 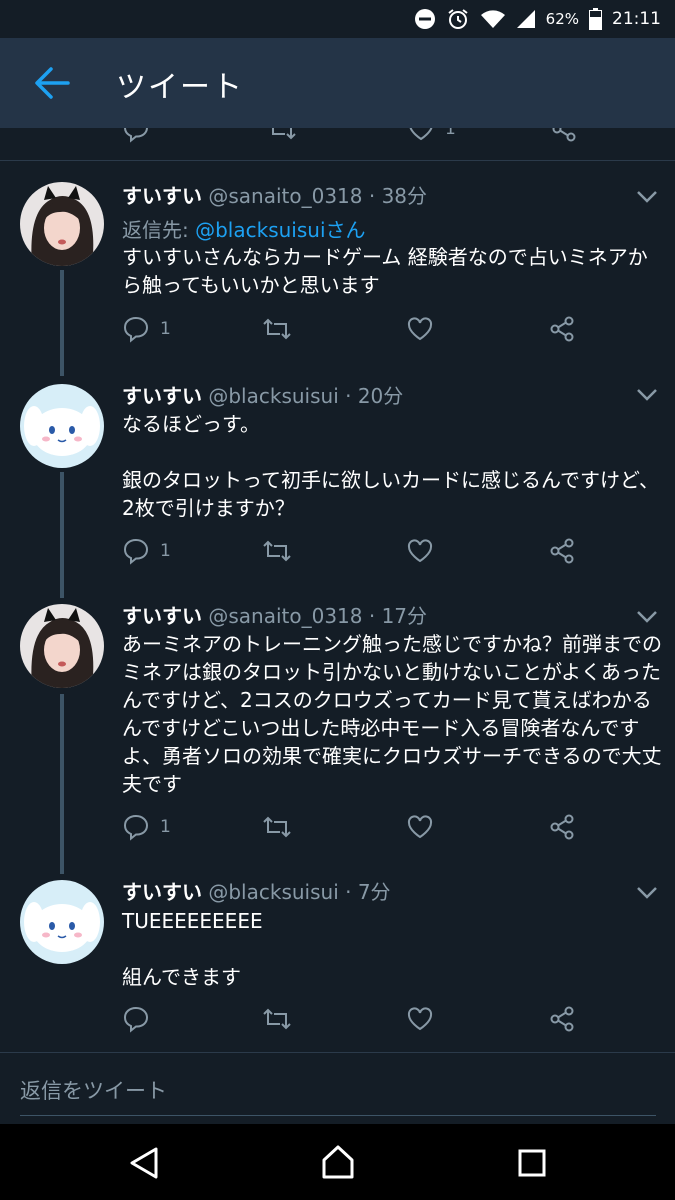 I want to click on like-count: 1, so click(x=450, y=133).